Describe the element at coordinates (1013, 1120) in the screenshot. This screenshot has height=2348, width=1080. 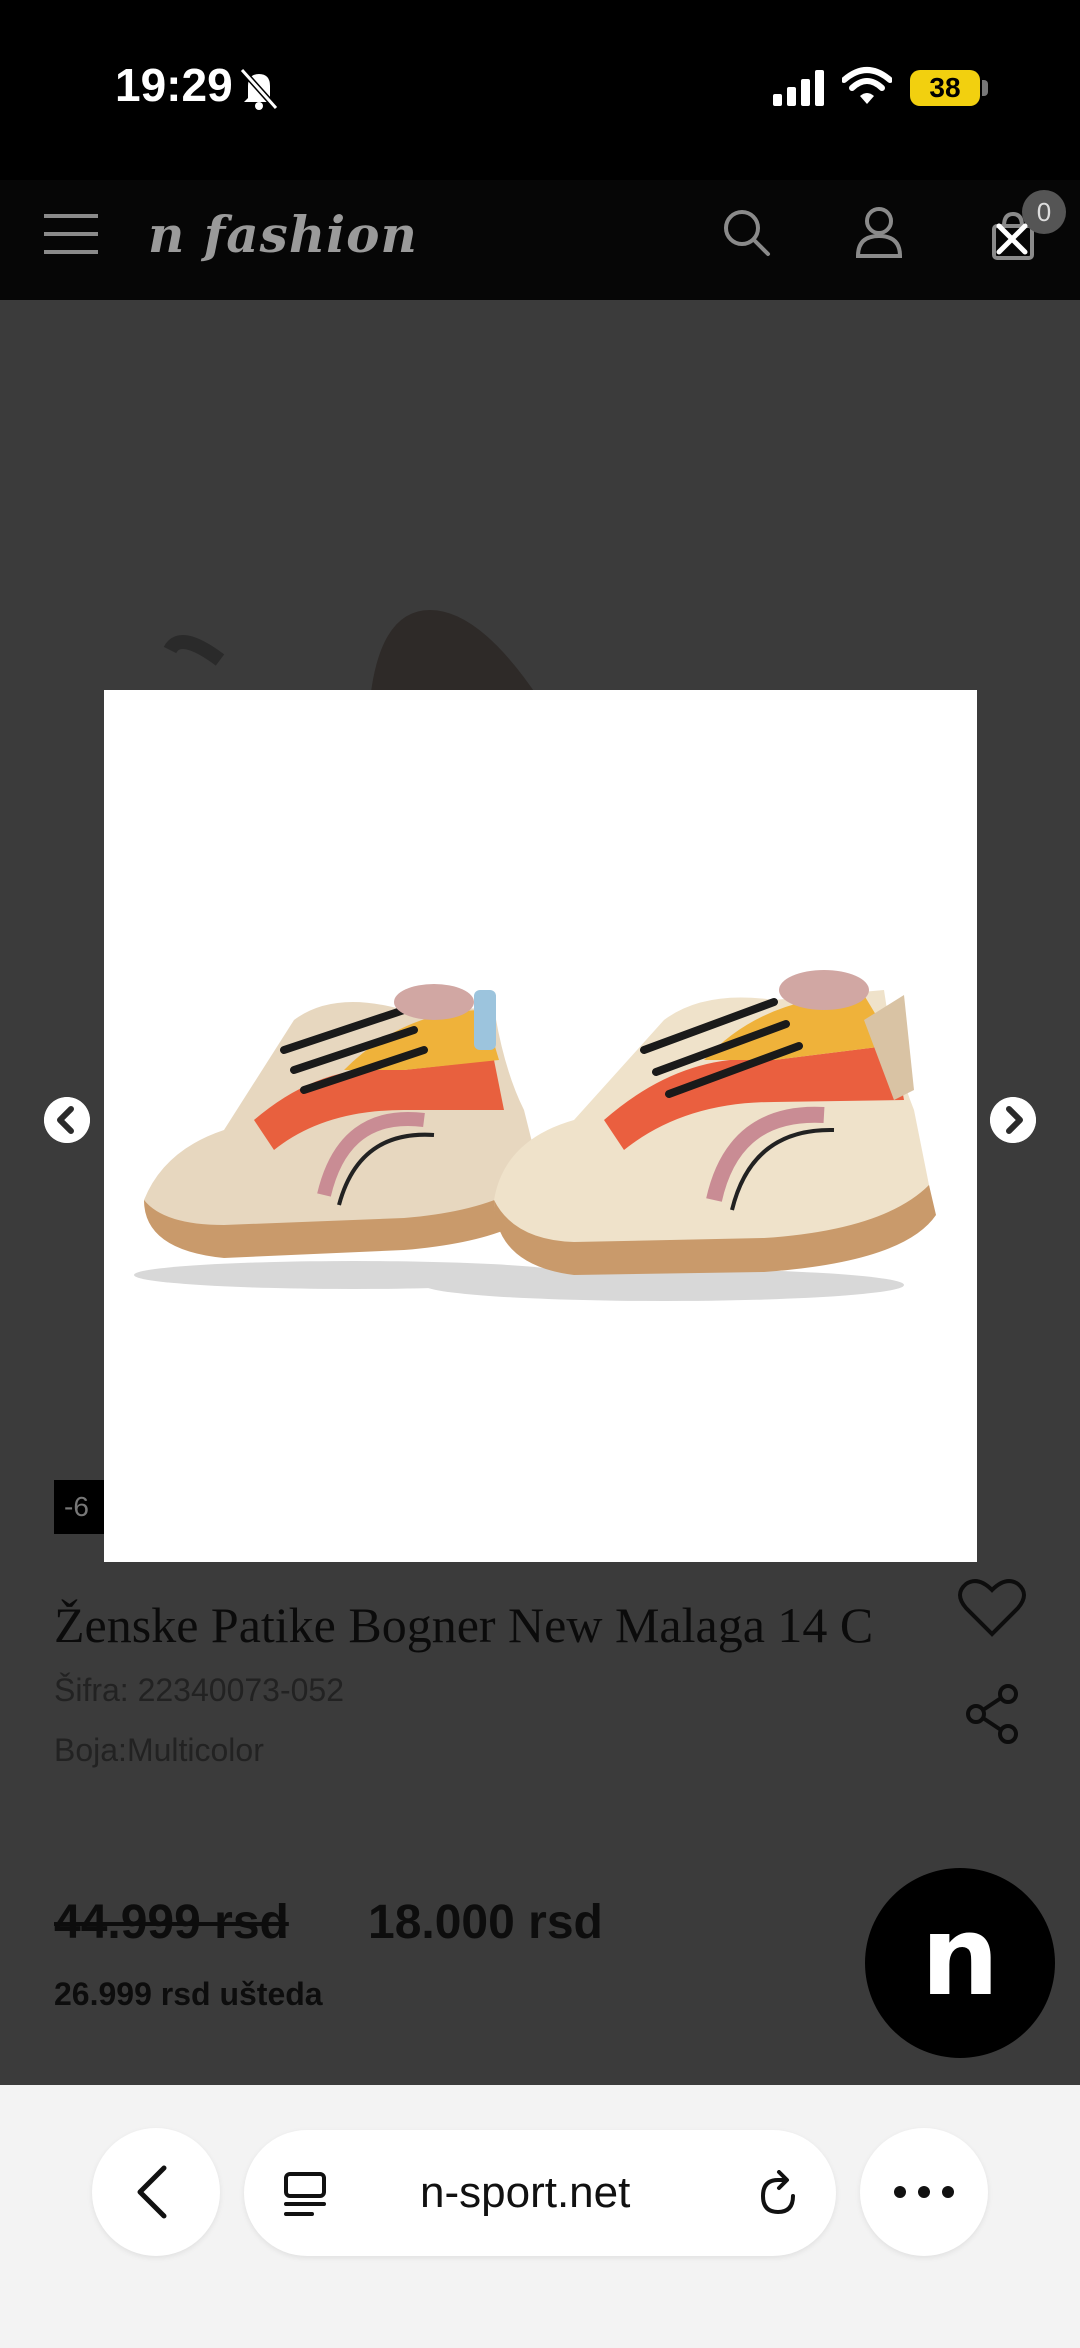
I see `chevron-right-icon` at that location.